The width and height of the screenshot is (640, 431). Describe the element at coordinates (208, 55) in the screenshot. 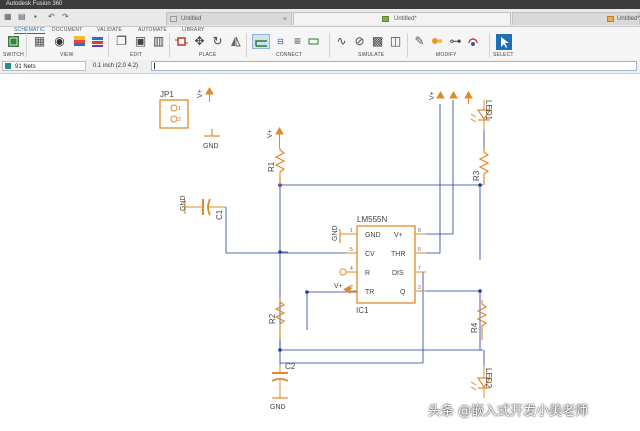

I see `group-label-place: PLACE` at that location.